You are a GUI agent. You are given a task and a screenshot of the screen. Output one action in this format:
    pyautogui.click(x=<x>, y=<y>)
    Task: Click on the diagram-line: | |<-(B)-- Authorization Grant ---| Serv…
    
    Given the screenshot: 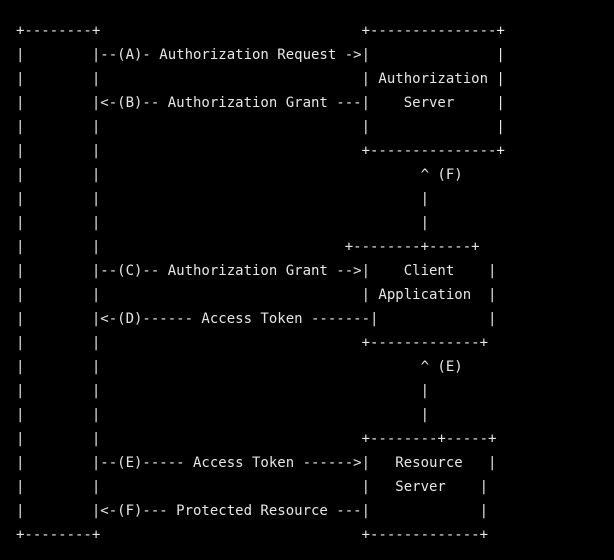 What is the action you would take?
    pyautogui.click(x=260, y=103)
    